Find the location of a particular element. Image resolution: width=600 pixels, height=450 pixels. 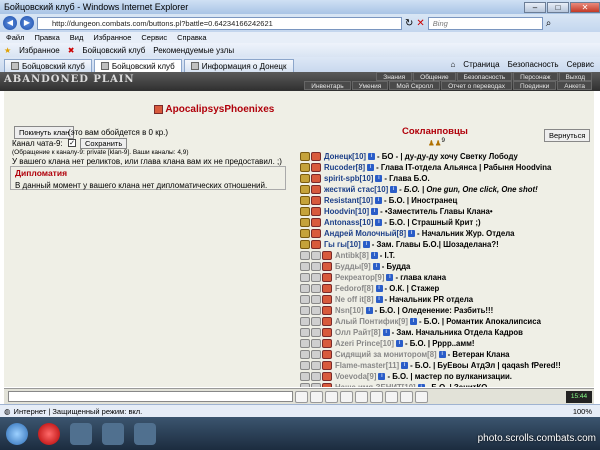

search-icon: ⌕ is located at coordinates (549, 23).